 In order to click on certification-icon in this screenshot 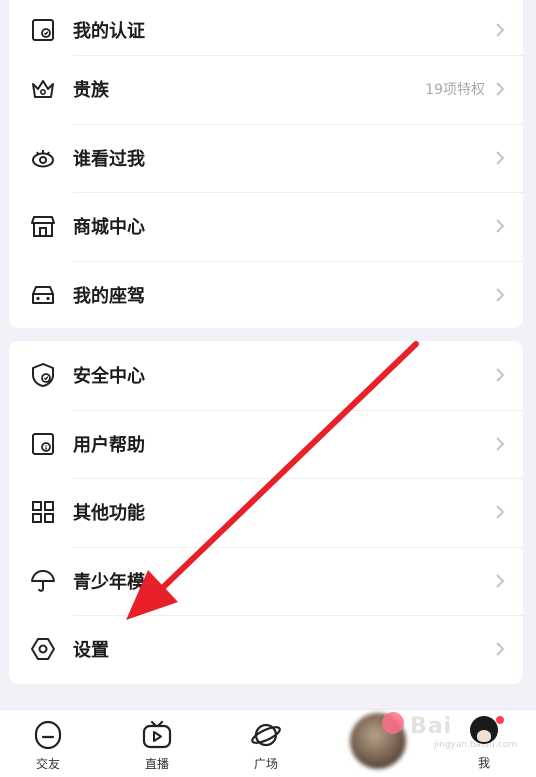, I will do `click(43, 30)`.